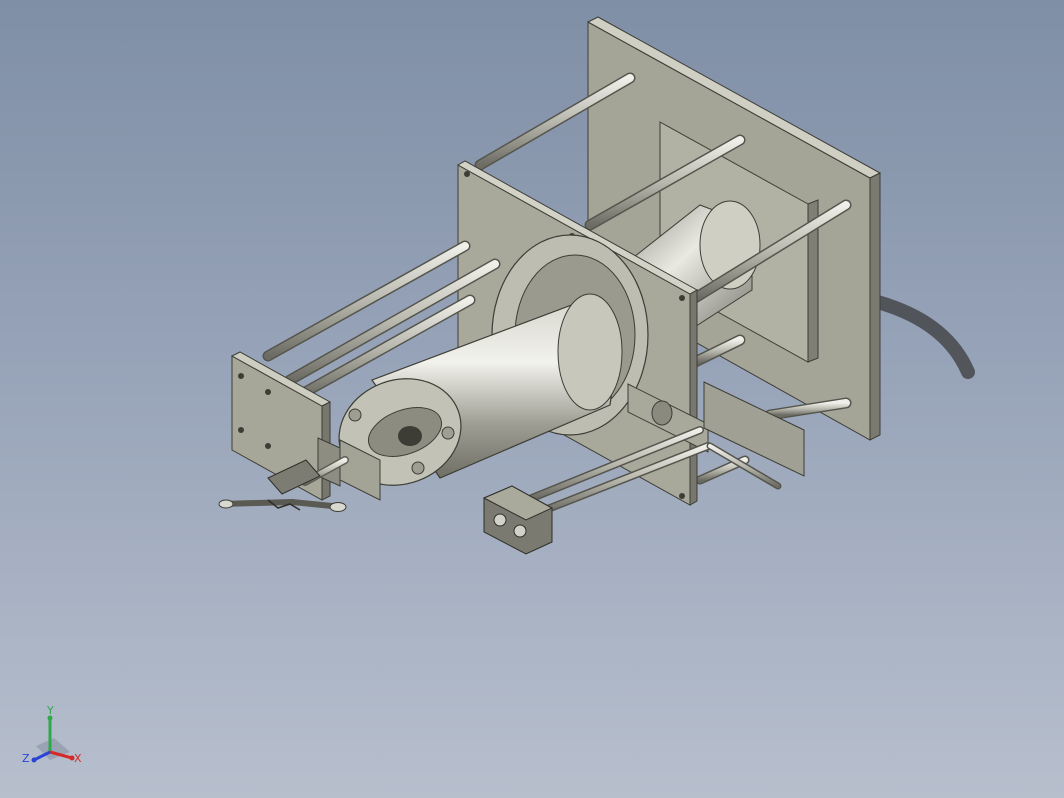 The height and width of the screenshot is (798, 1064). I want to click on z-axis-label: Z, so click(26, 758).